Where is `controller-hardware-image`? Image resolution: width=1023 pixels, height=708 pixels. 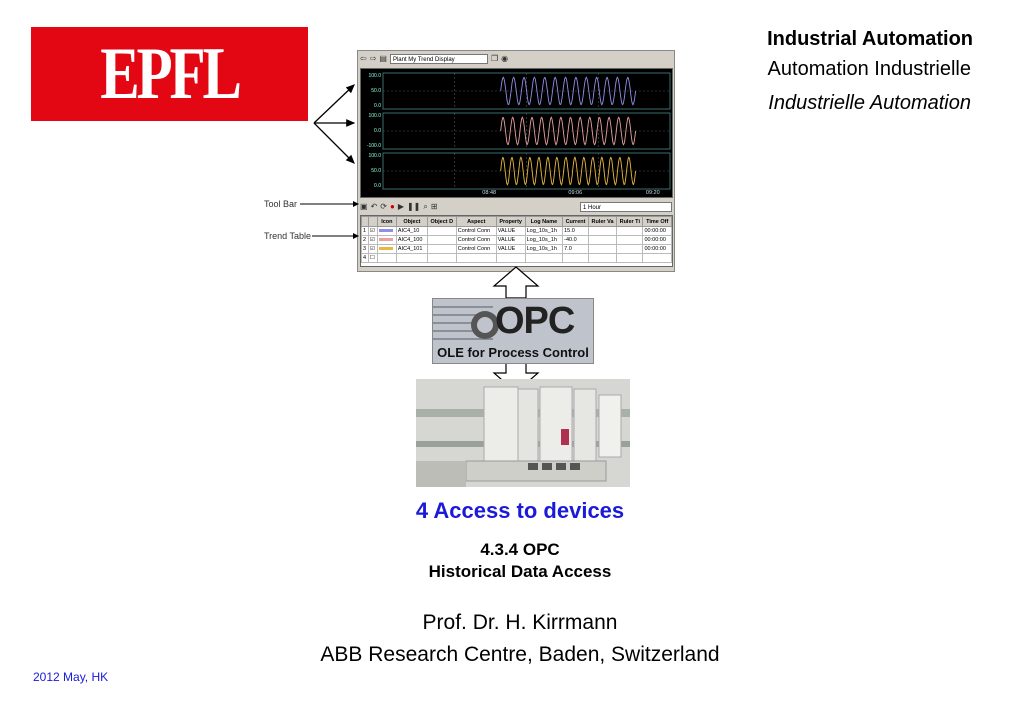
controller-hardware-image is located at coordinates (523, 433).